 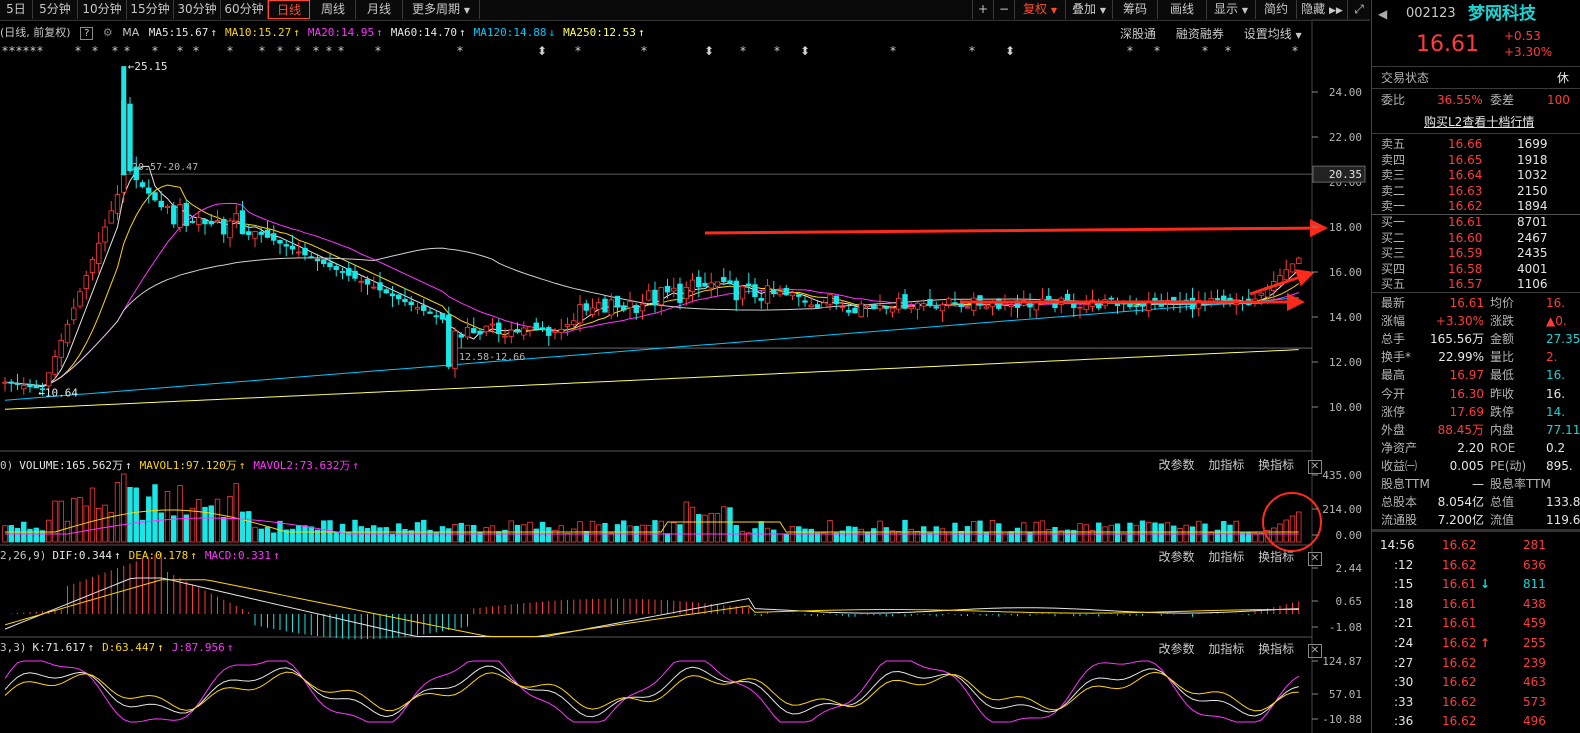 I want to click on order-price: 16.63, so click(x=1465, y=190).